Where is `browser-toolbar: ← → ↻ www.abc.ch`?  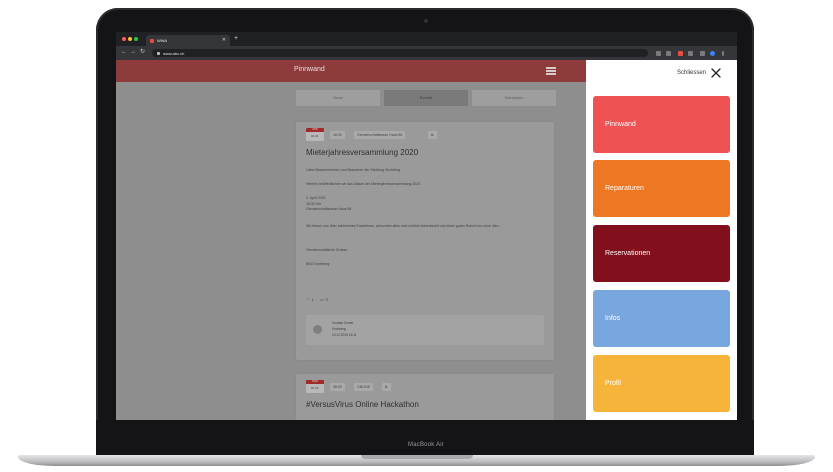 browser-toolbar: ← → ↻ www.abc.ch is located at coordinates (426, 53).